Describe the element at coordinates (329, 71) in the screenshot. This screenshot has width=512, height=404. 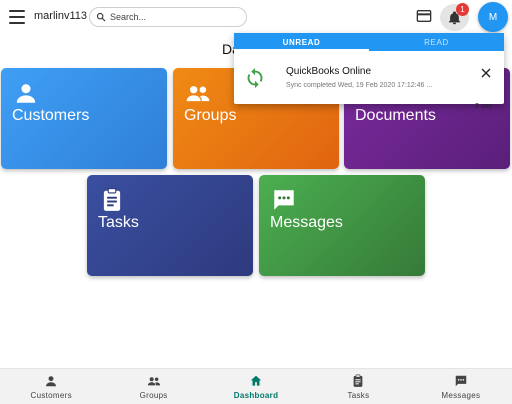
I see `notification-title: QuickBooks Online` at that location.